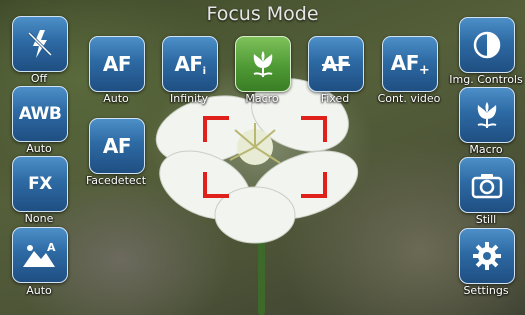 The height and width of the screenshot is (315, 525). I want to click on camera-icon, so click(487, 186).